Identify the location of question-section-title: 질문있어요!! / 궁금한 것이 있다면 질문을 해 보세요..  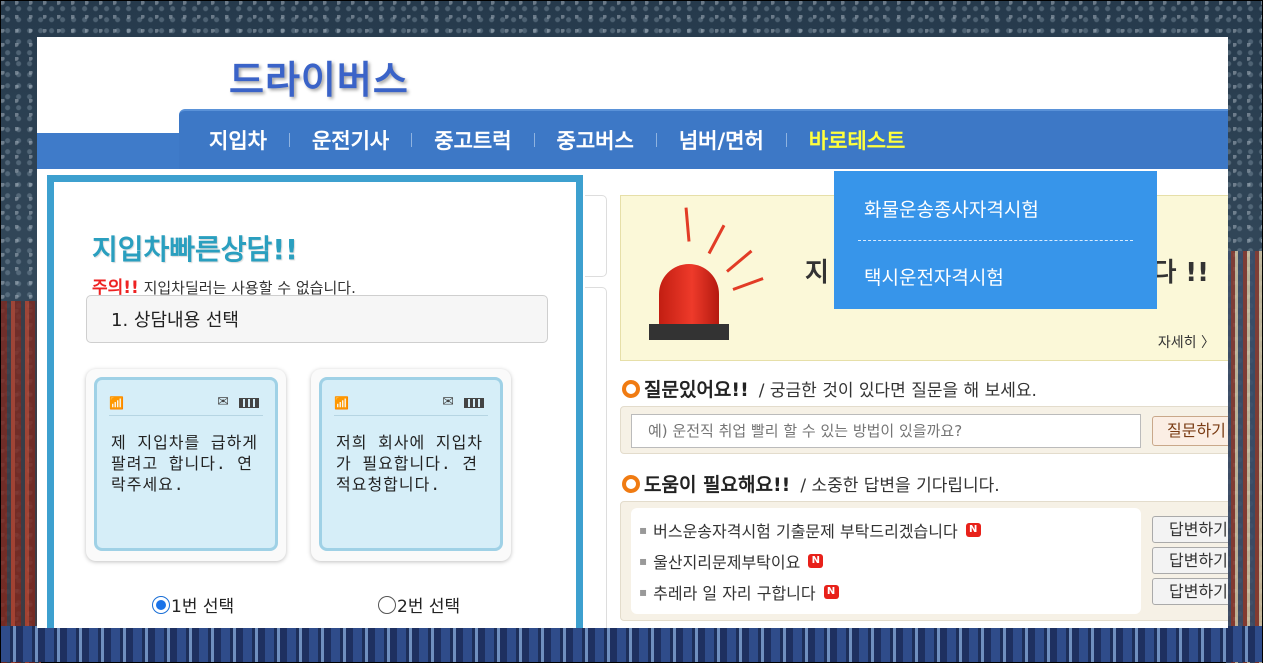
(829, 388).